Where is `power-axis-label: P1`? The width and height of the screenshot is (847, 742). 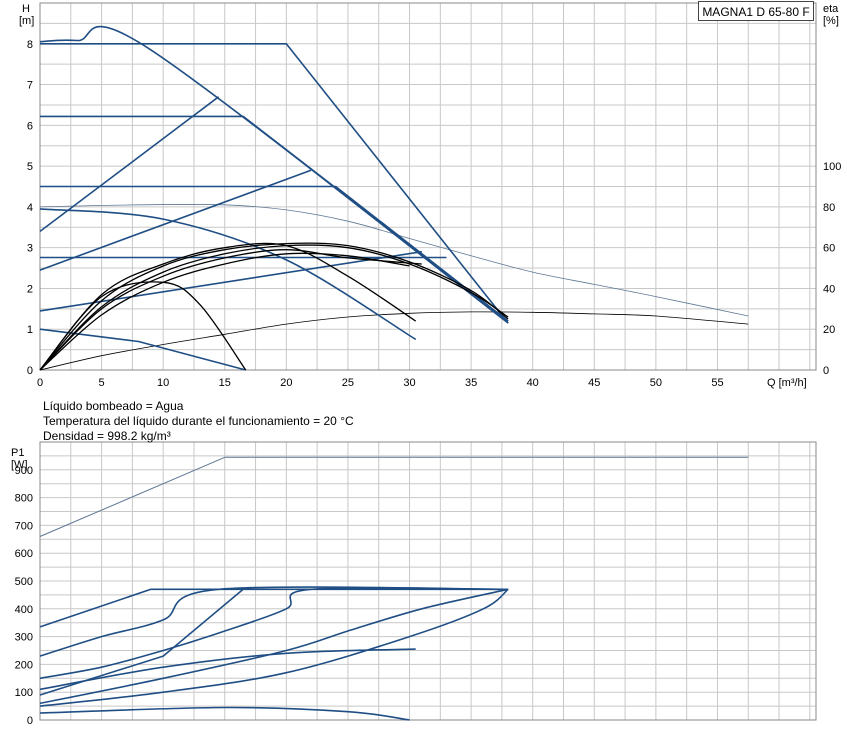 power-axis-label: P1 is located at coordinates (17, 453).